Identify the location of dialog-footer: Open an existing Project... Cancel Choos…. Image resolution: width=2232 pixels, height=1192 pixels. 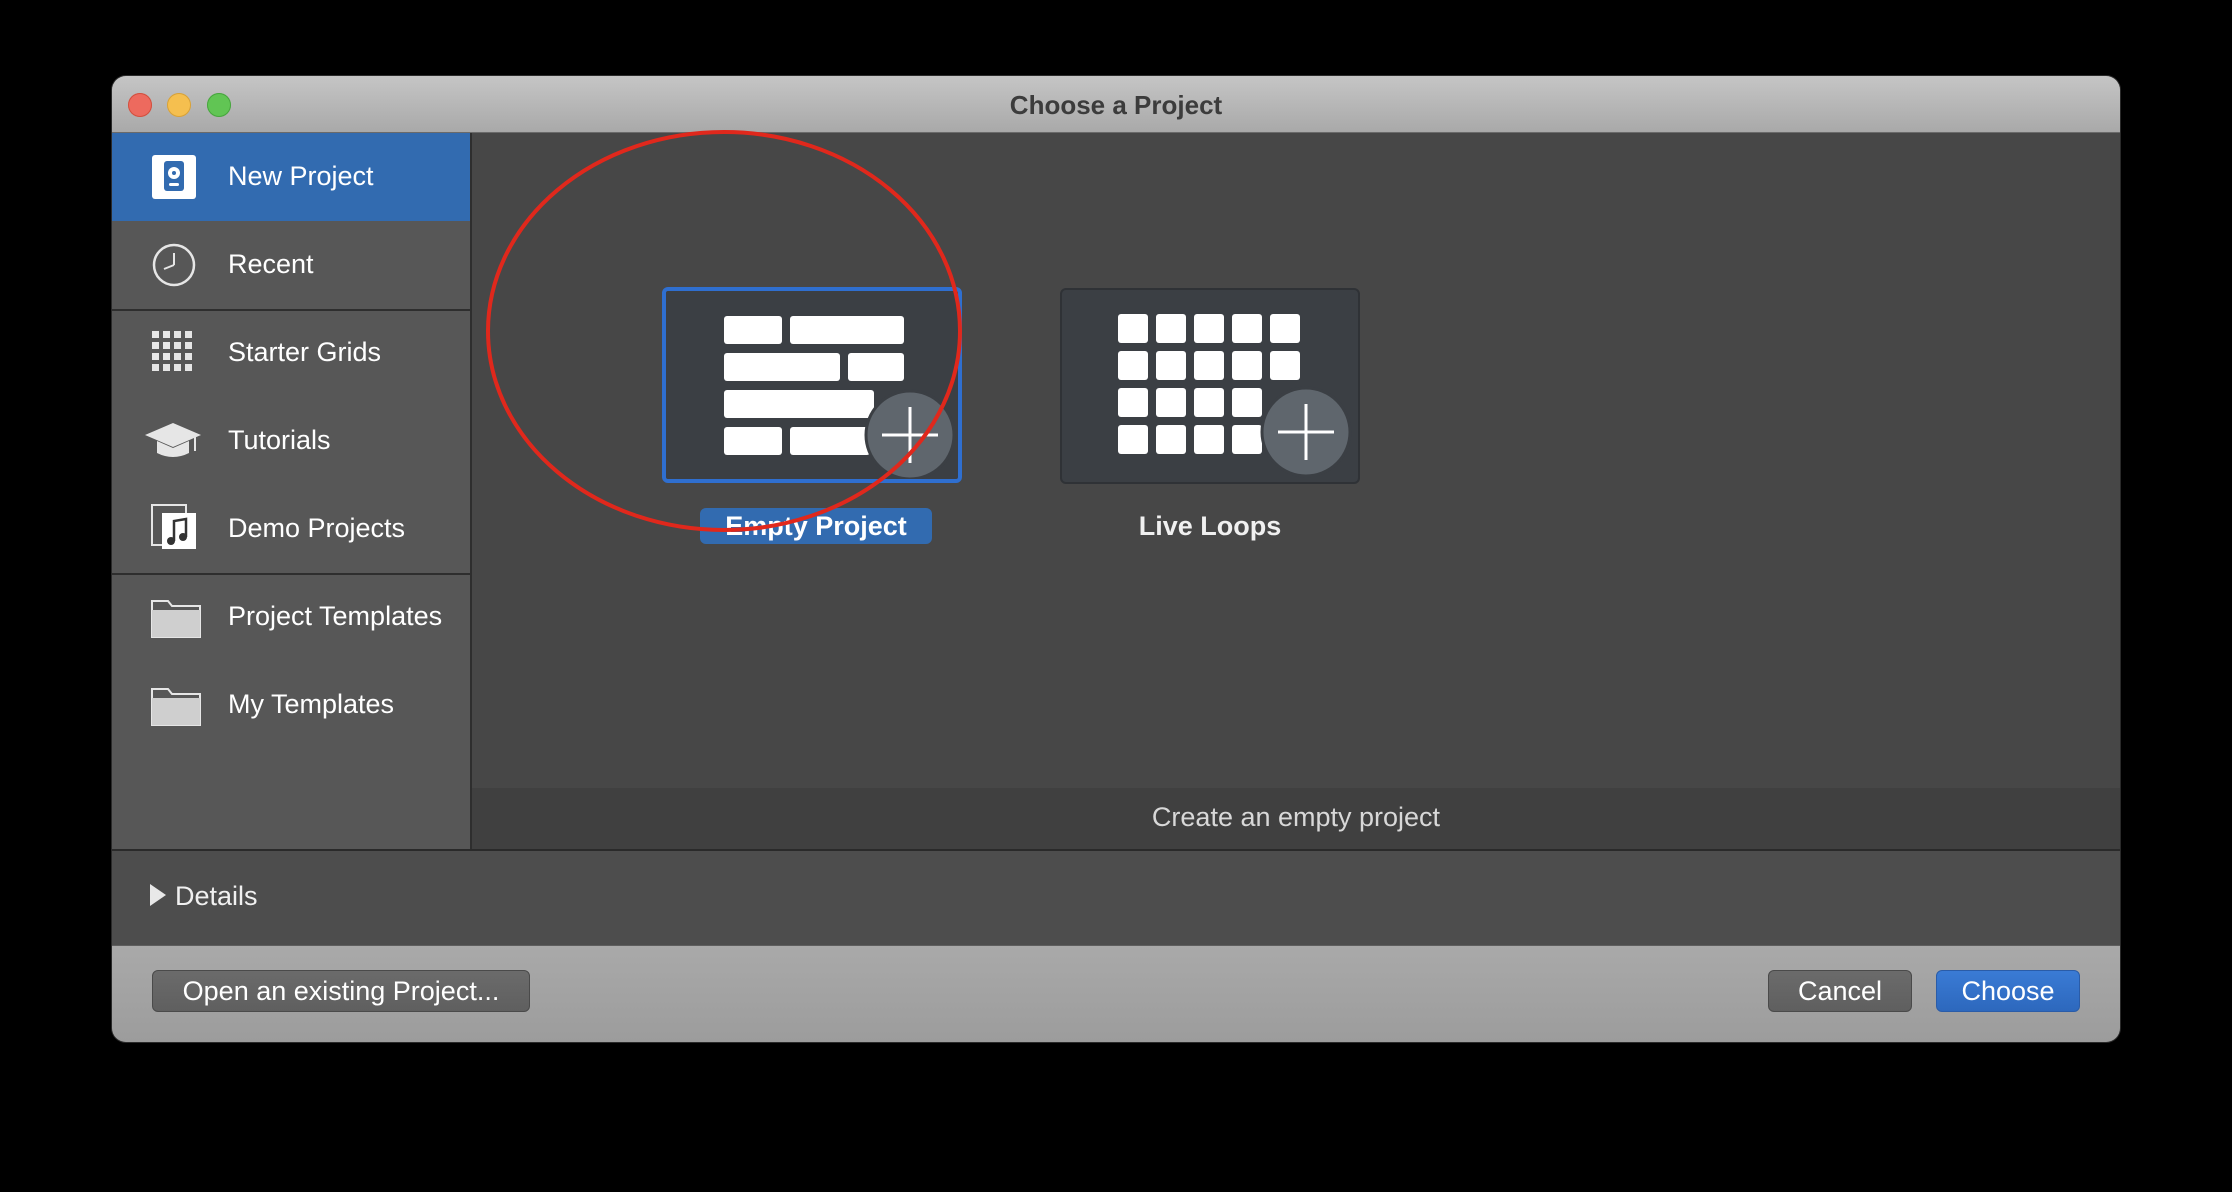
(1116, 993).